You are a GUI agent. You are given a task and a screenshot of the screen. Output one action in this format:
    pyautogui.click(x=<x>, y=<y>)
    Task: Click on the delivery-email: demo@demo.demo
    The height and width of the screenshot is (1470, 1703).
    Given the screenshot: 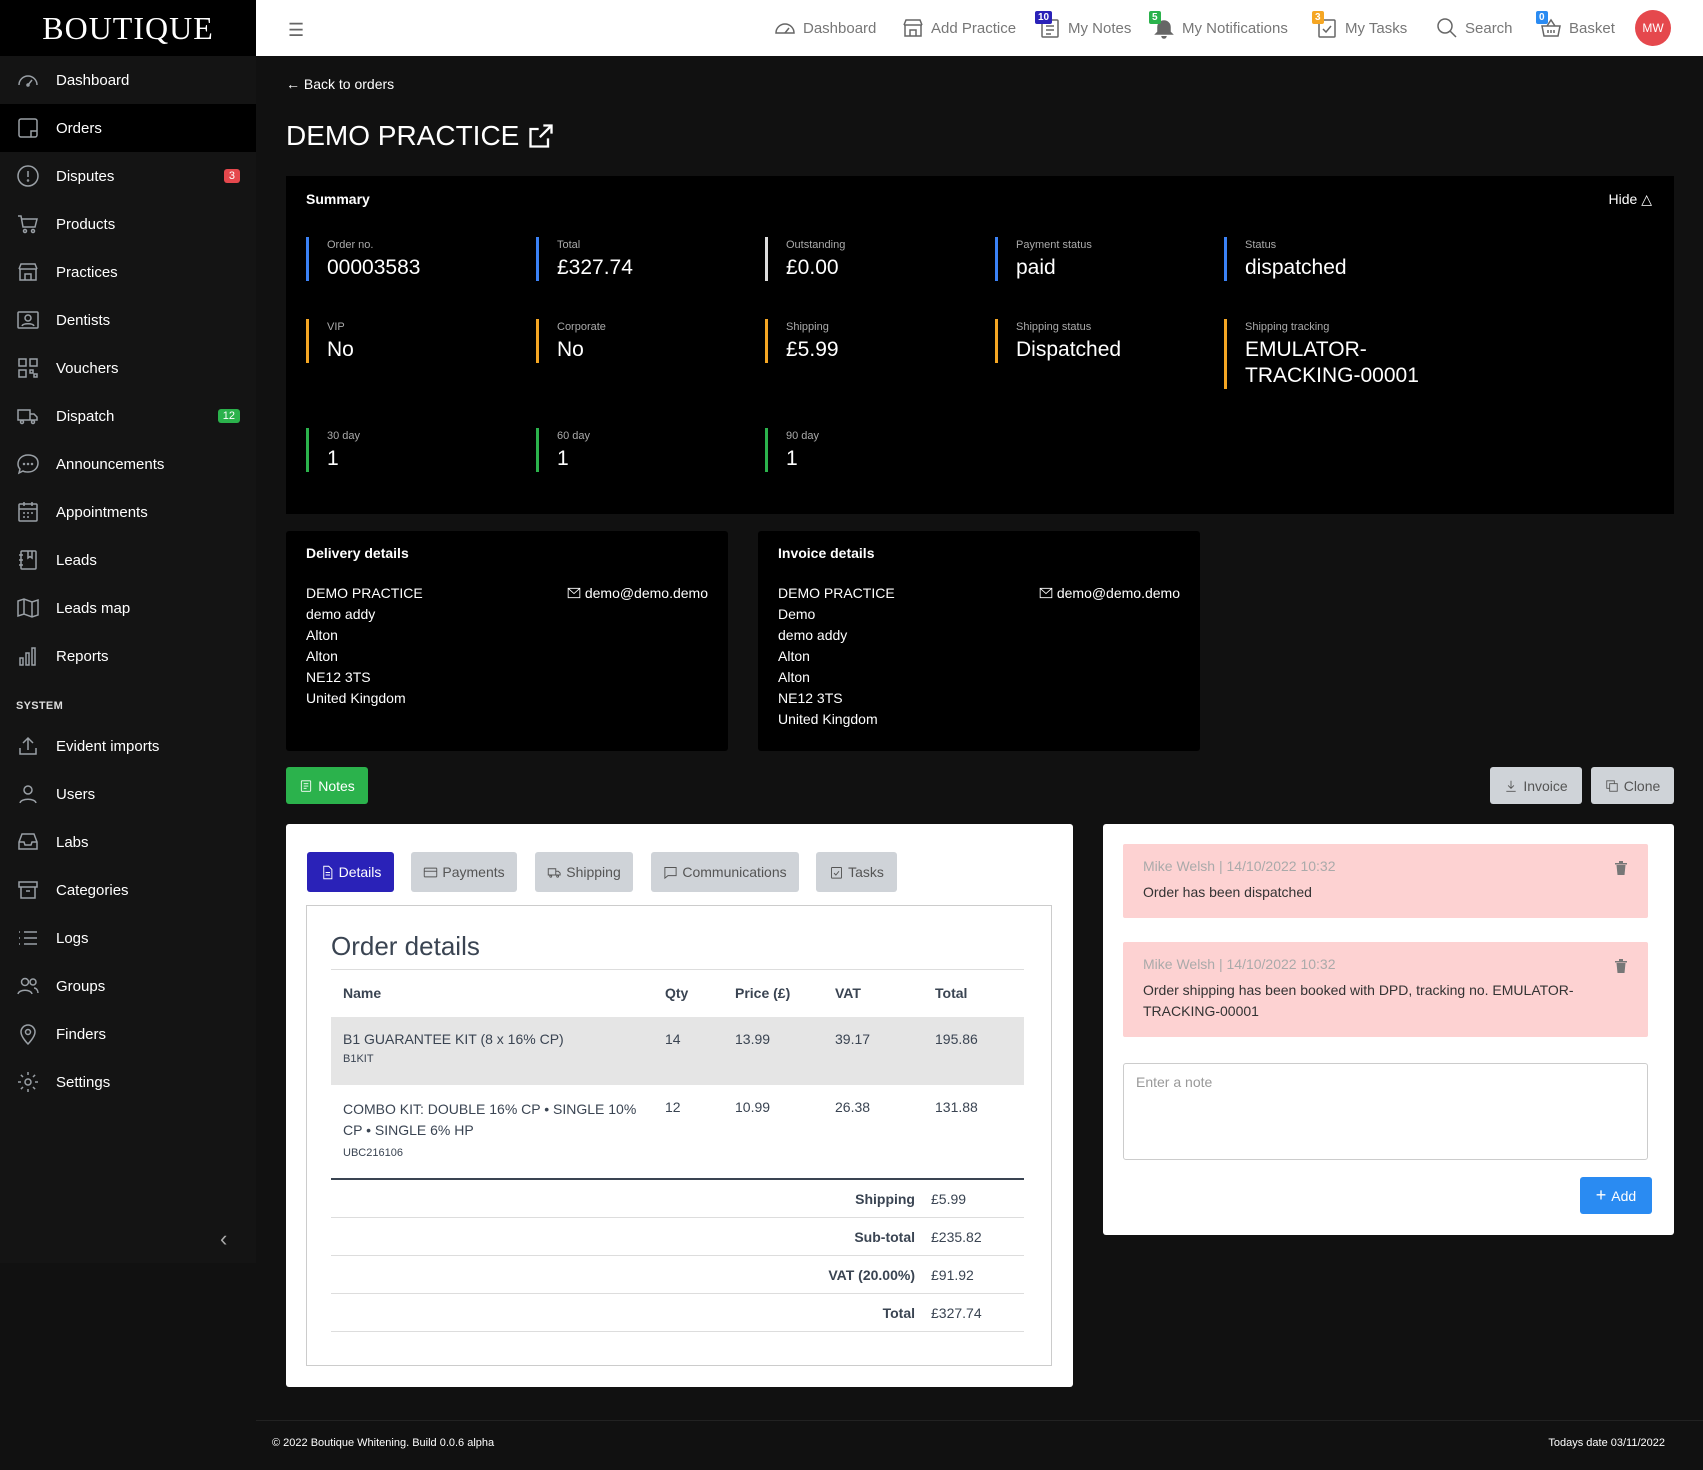 What is the action you would take?
    pyautogui.click(x=637, y=593)
    